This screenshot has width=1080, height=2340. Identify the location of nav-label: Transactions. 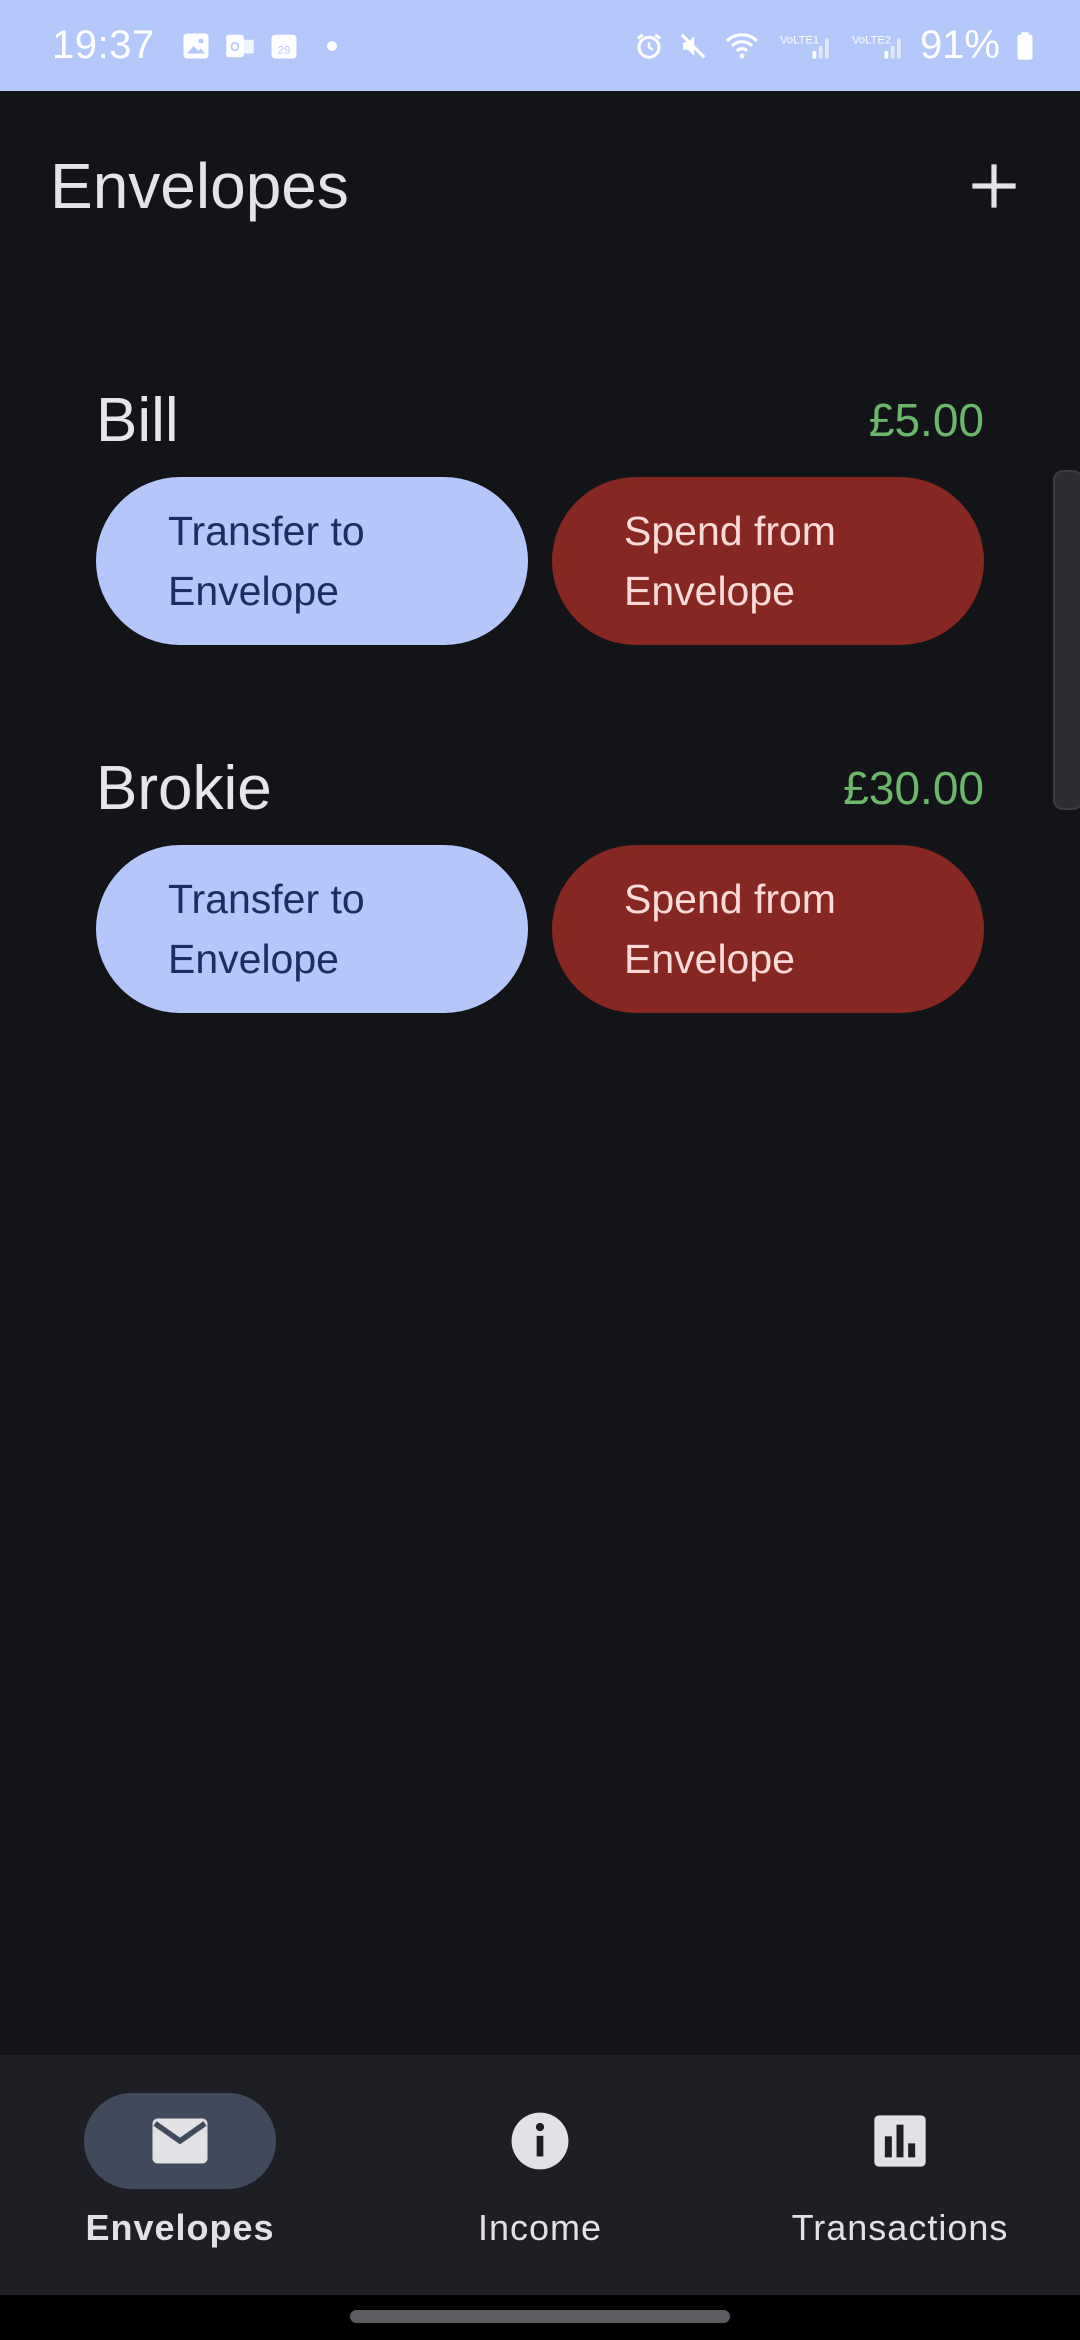
(900, 2227).